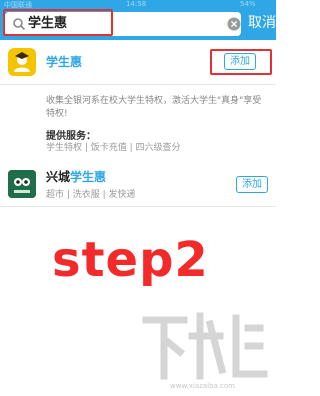 The width and height of the screenshot is (320, 396). What do you see at coordinates (19, 24) in the screenshot?
I see `search-icon` at bounding box center [19, 24].